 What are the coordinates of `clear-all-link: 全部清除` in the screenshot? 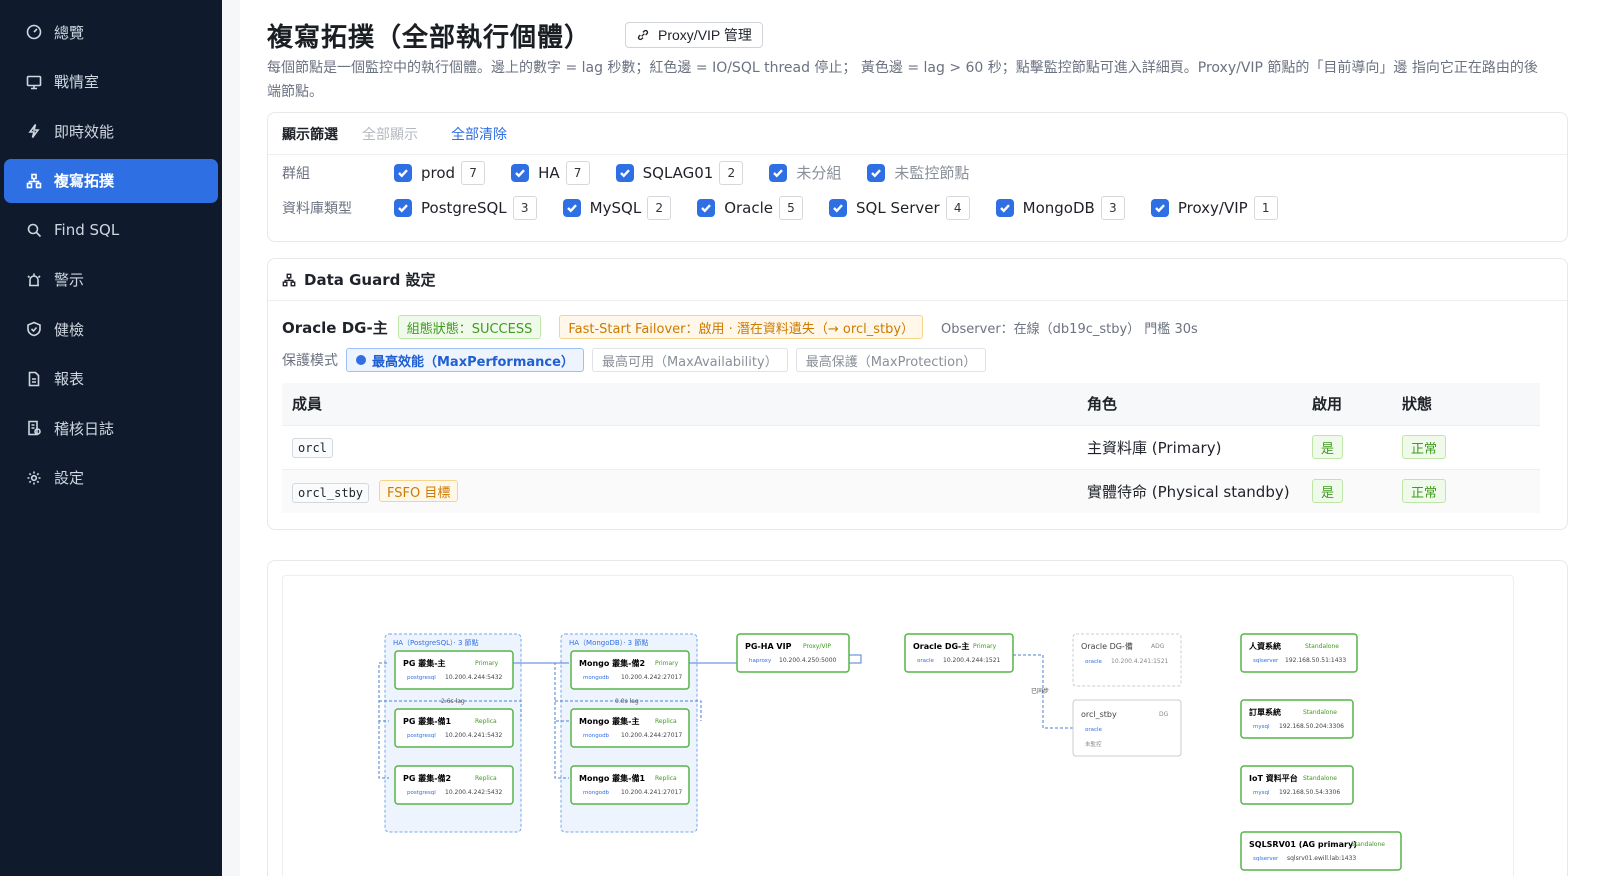 It's located at (479, 134).